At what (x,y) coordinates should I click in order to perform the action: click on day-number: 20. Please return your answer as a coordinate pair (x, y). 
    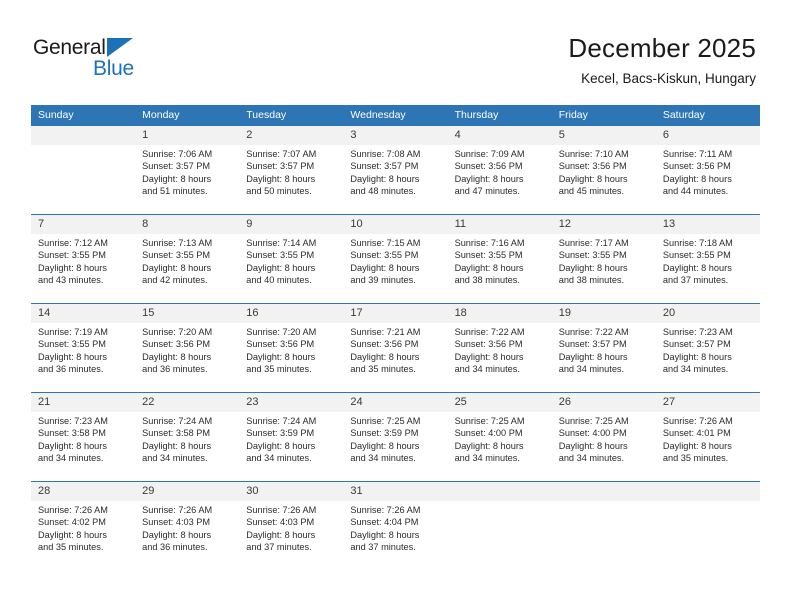
    Looking at the image, I should click on (707, 313).